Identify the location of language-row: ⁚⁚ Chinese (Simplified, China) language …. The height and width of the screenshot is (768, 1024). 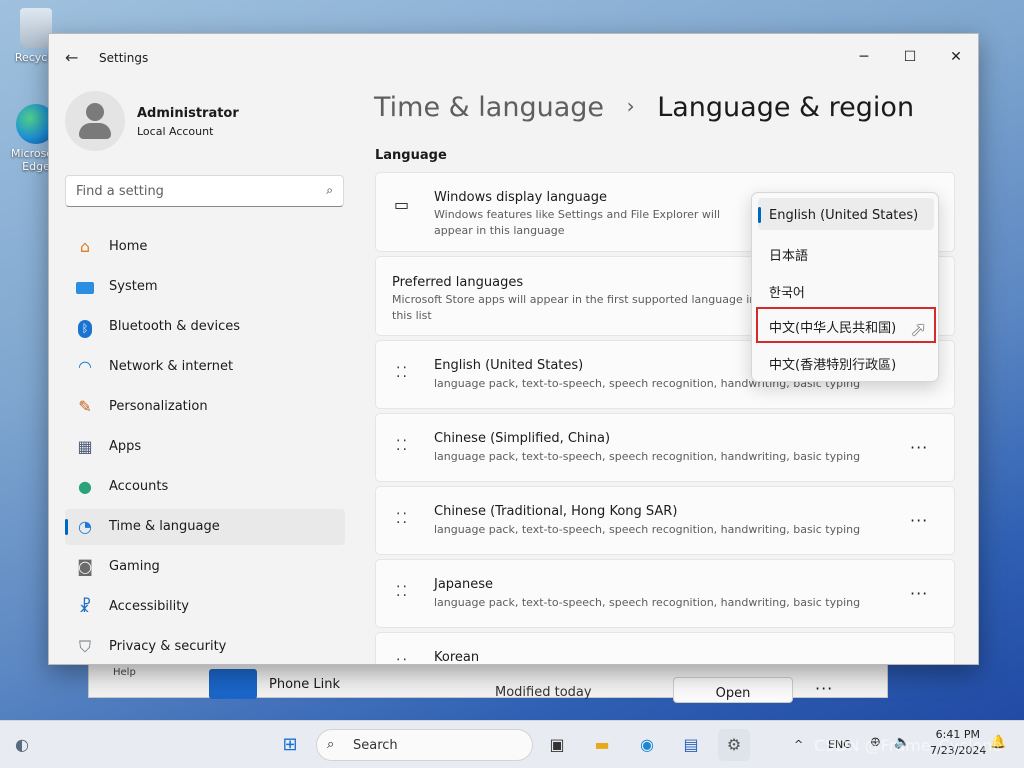
(665, 447).